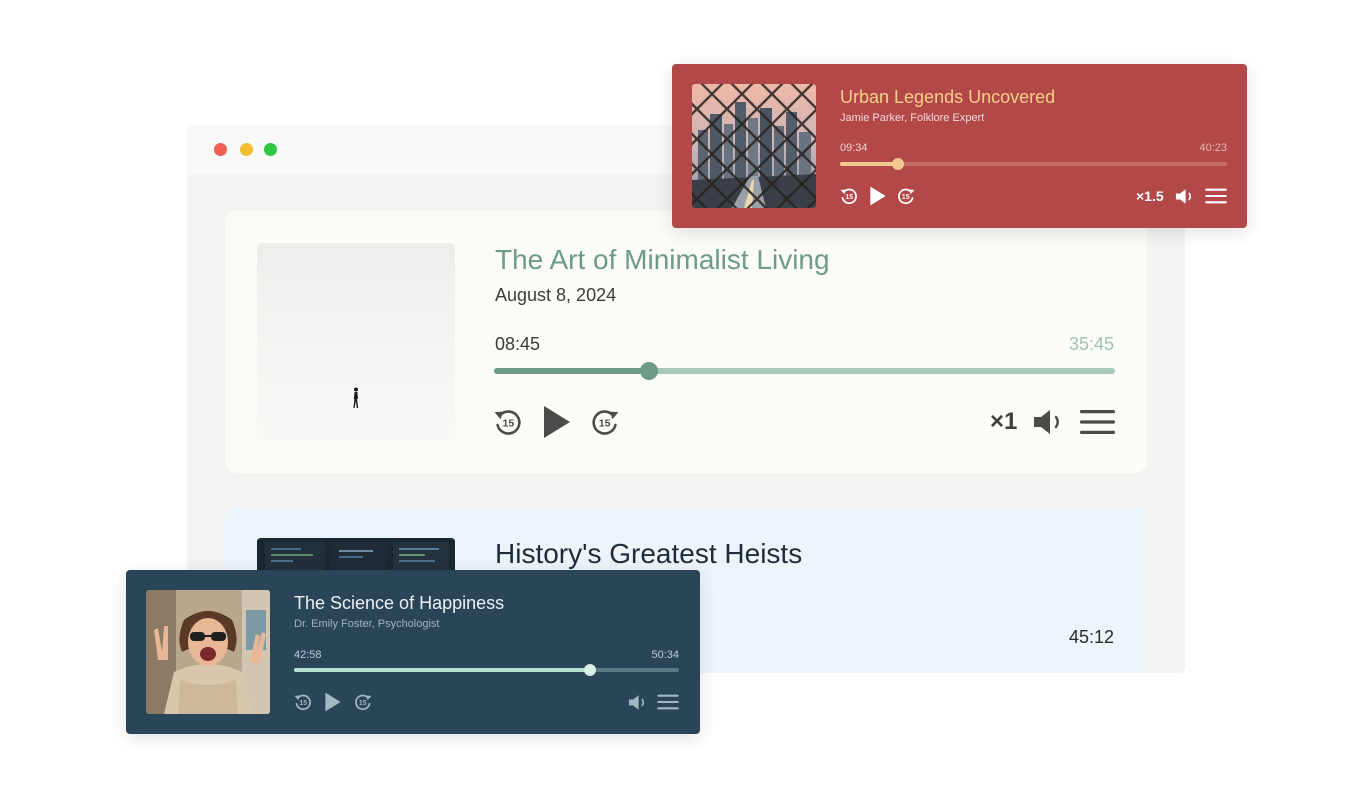  What do you see at coordinates (912, 118) in the screenshot?
I see `episode-author: Jamie Parker, Folklore Expert` at bounding box center [912, 118].